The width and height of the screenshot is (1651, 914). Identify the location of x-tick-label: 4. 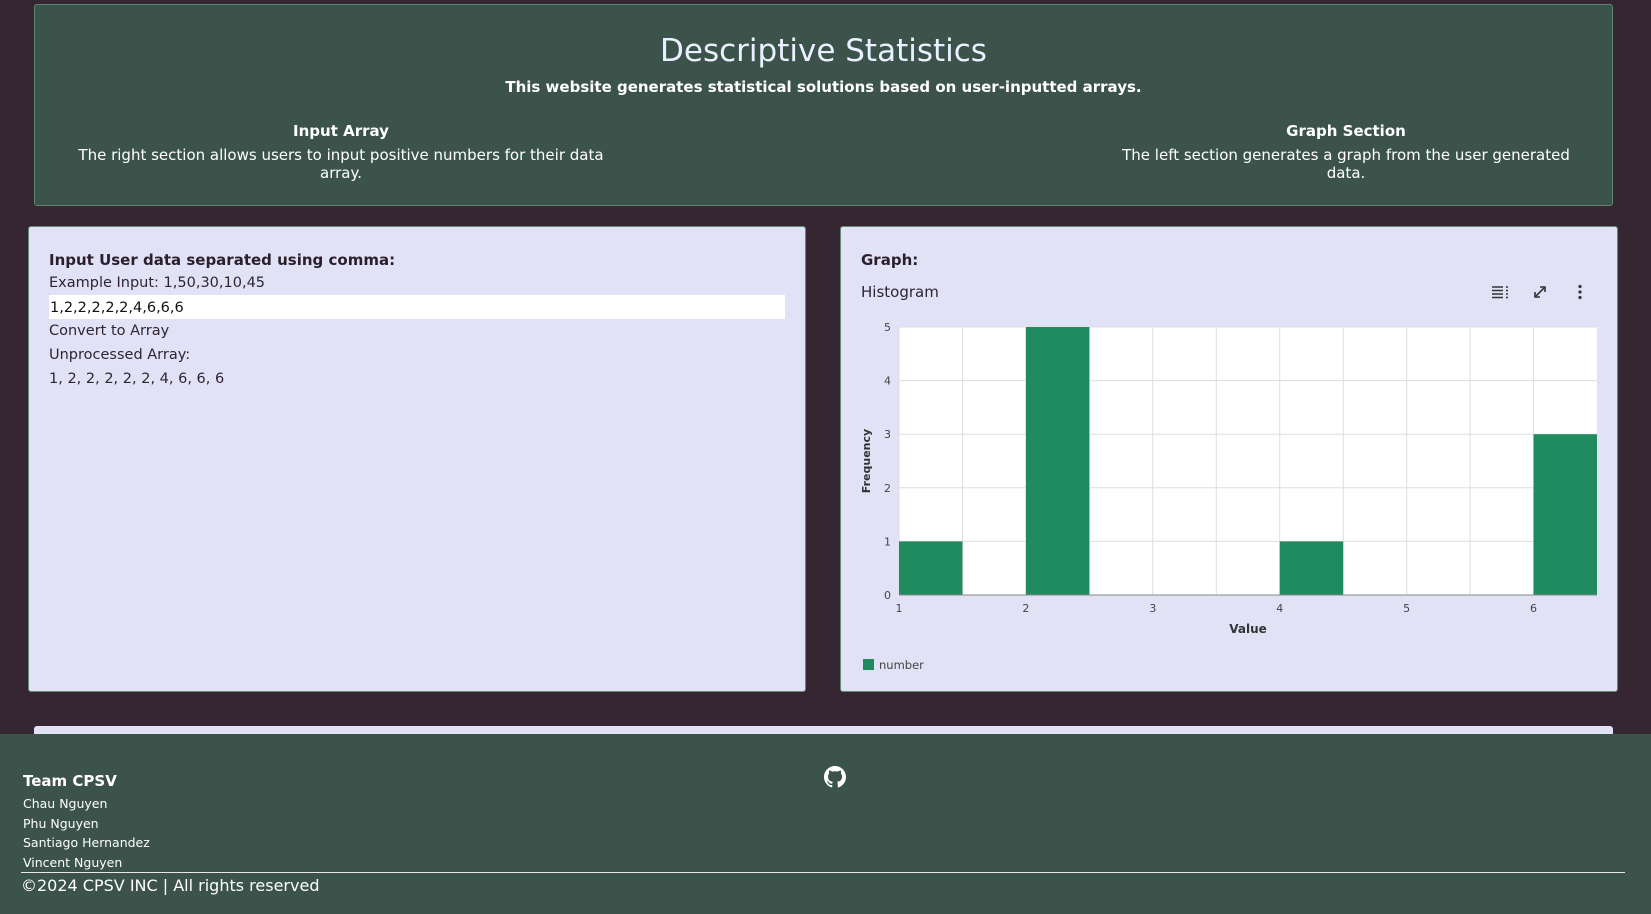
(1279, 608).